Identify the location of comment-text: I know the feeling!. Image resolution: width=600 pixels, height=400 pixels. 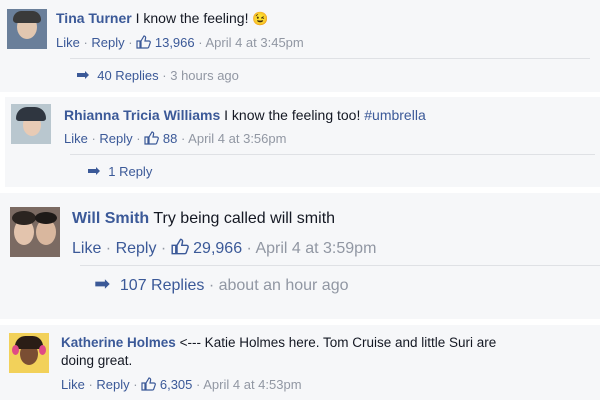
(192, 18).